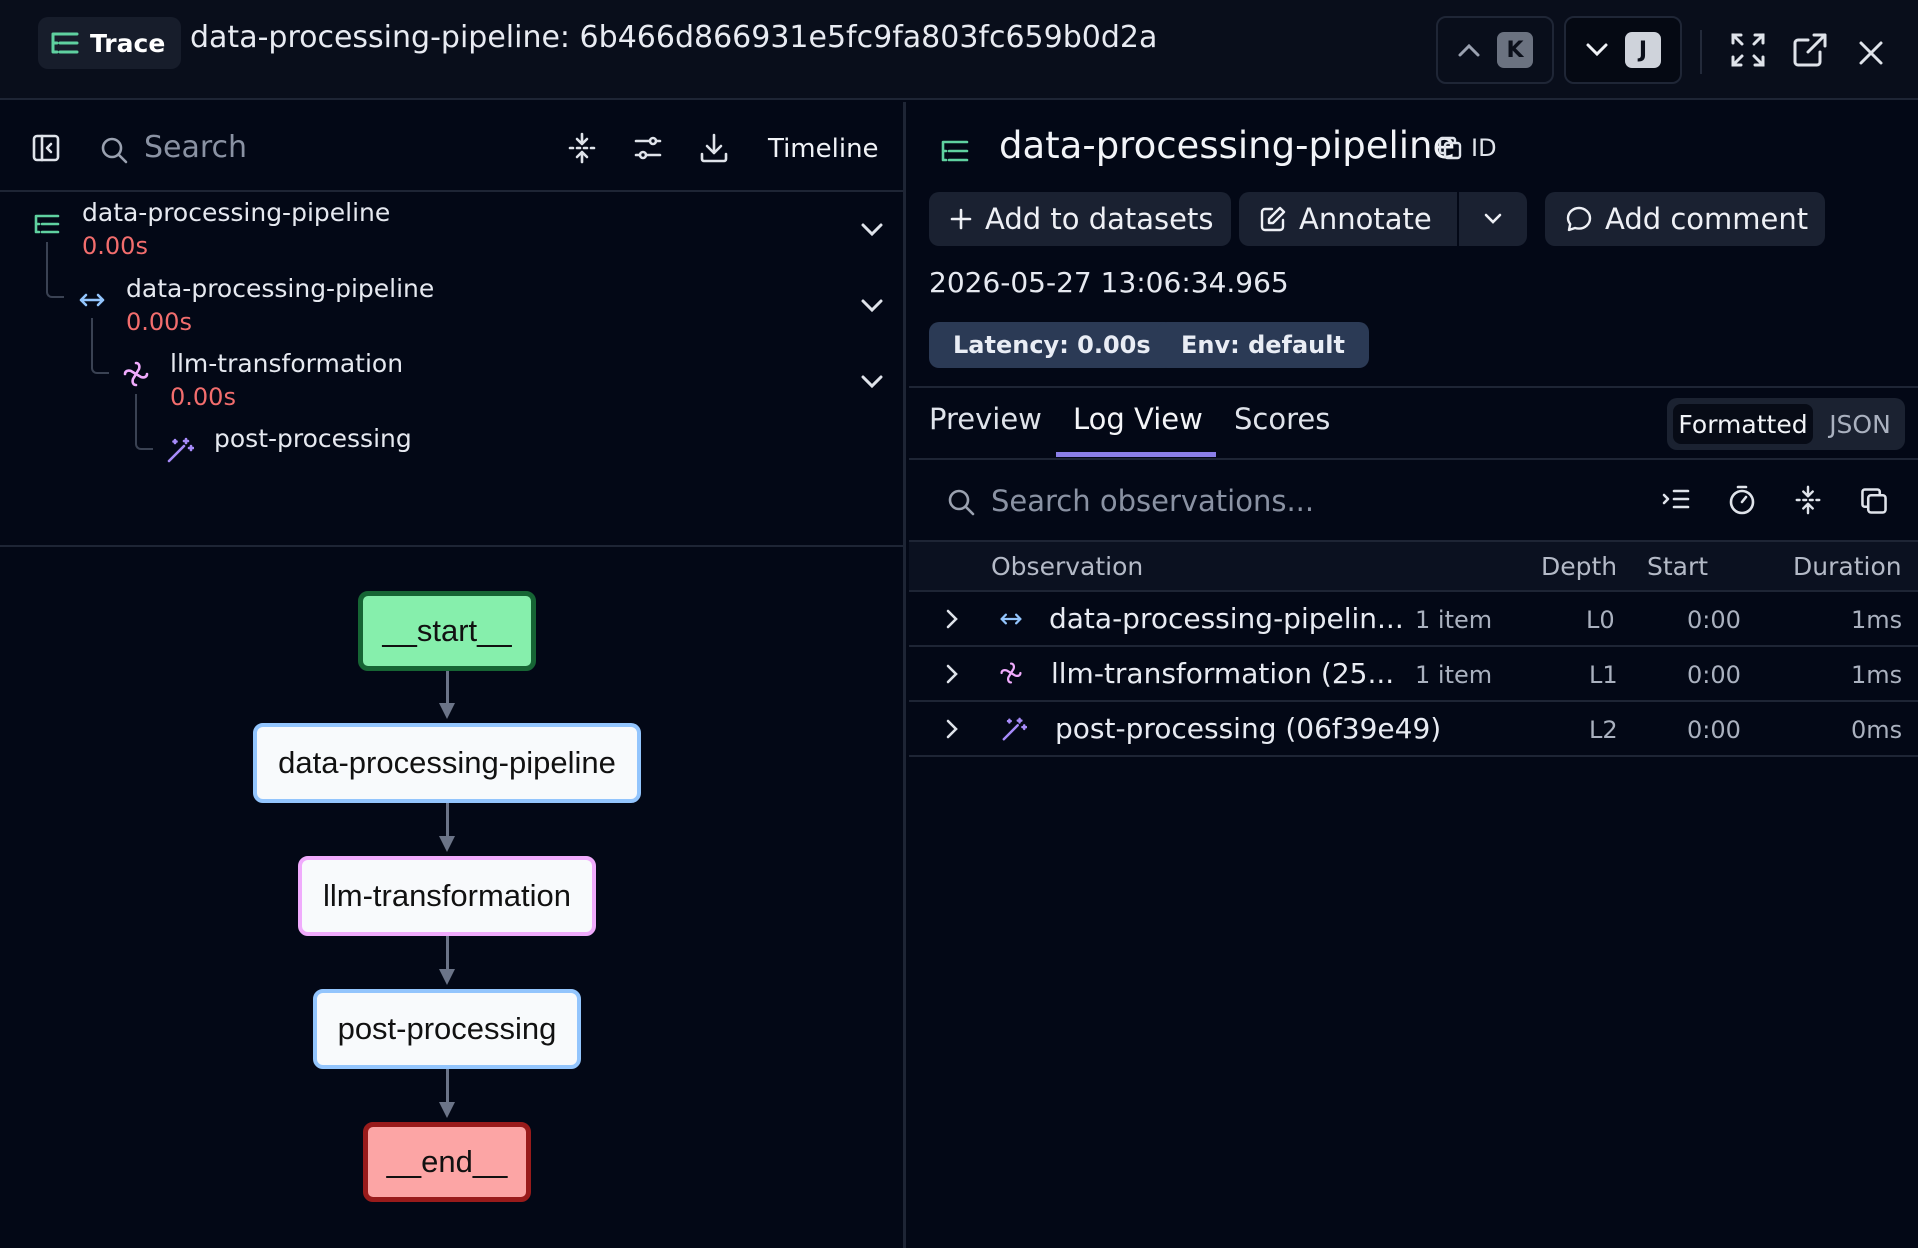  Describe the element at coordinates (1877, 730) in the screenshot. I see `row-duration: 0ms` at that location.